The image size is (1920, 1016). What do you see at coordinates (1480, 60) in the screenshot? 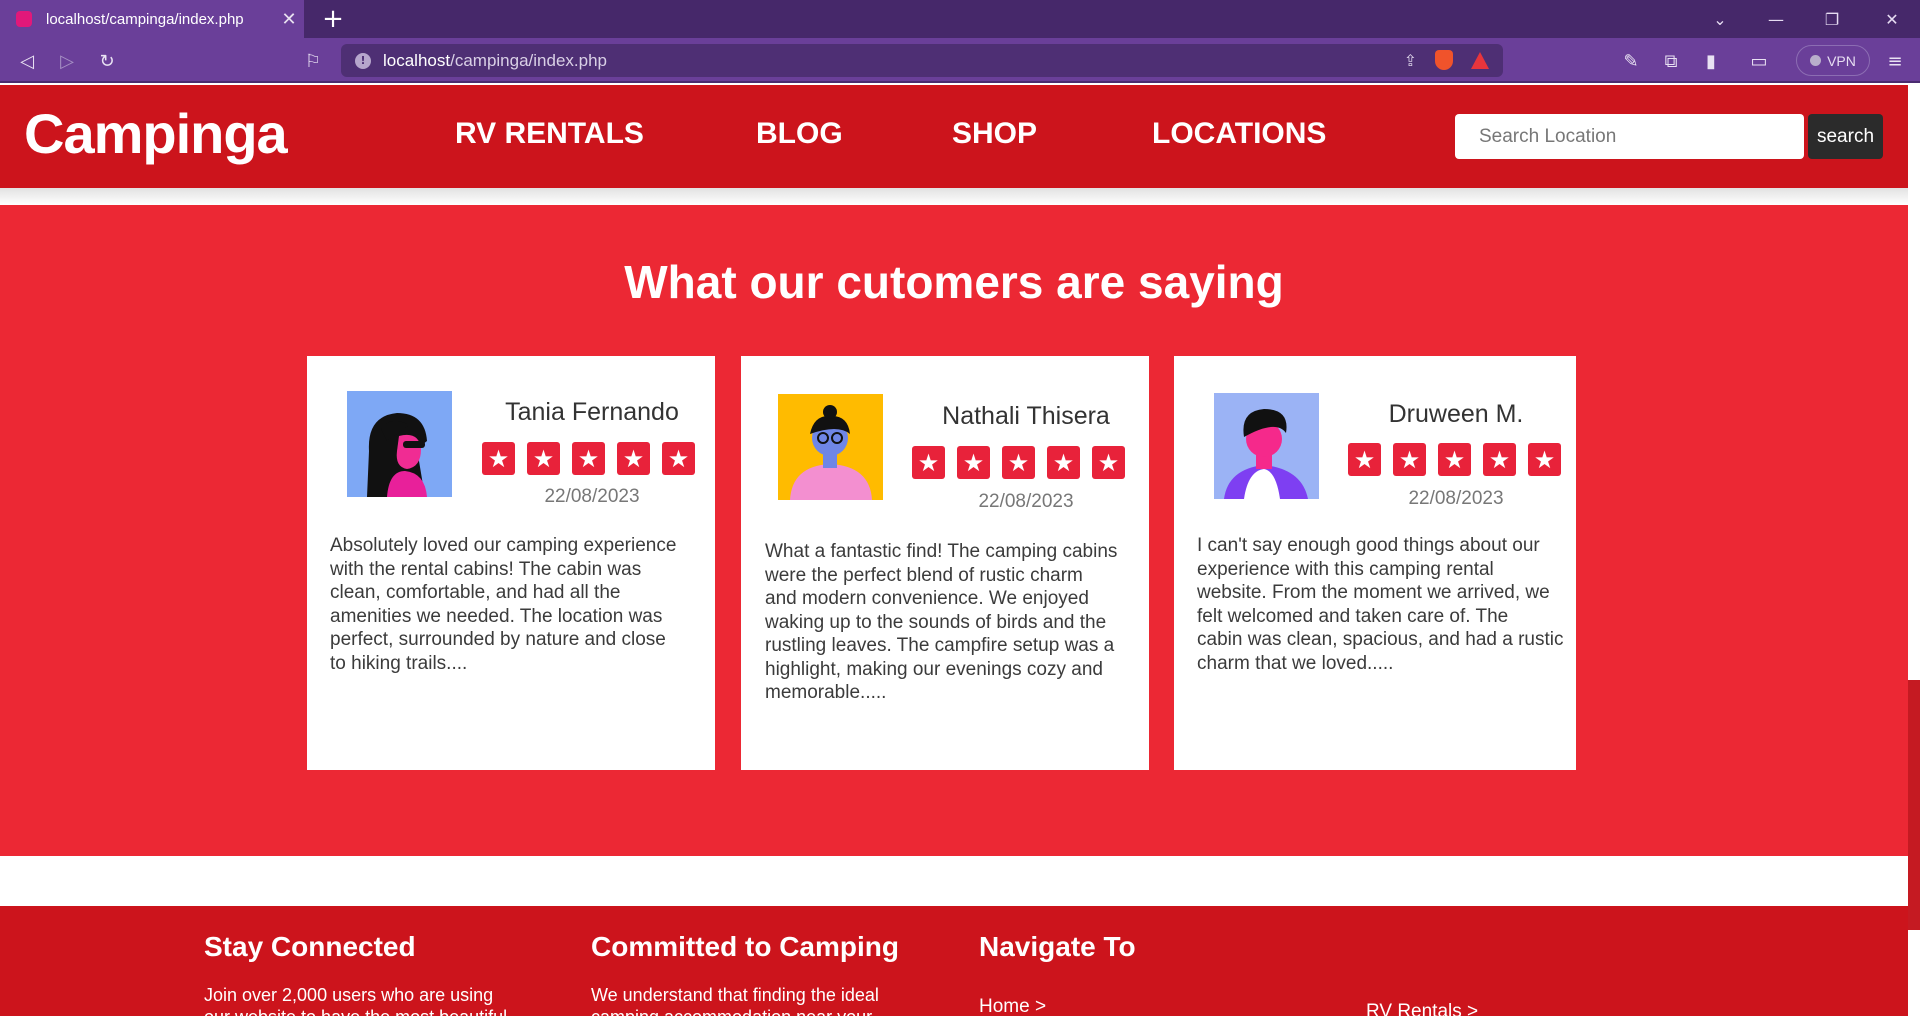
I see `brave-rewards-icon` at bounding box center [1480, 60].